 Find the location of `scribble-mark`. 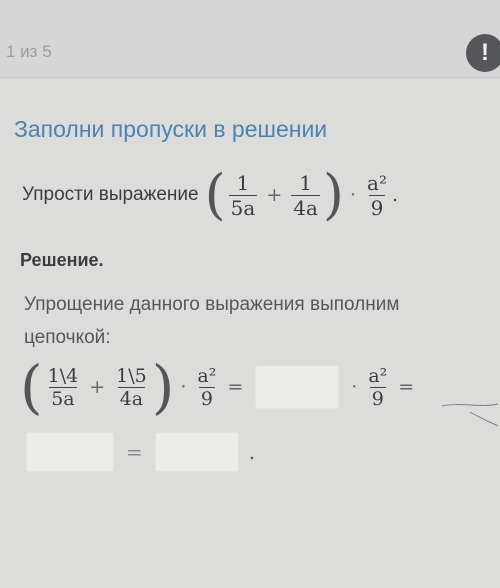

scribble-mark is located at coordinates (470, 415).